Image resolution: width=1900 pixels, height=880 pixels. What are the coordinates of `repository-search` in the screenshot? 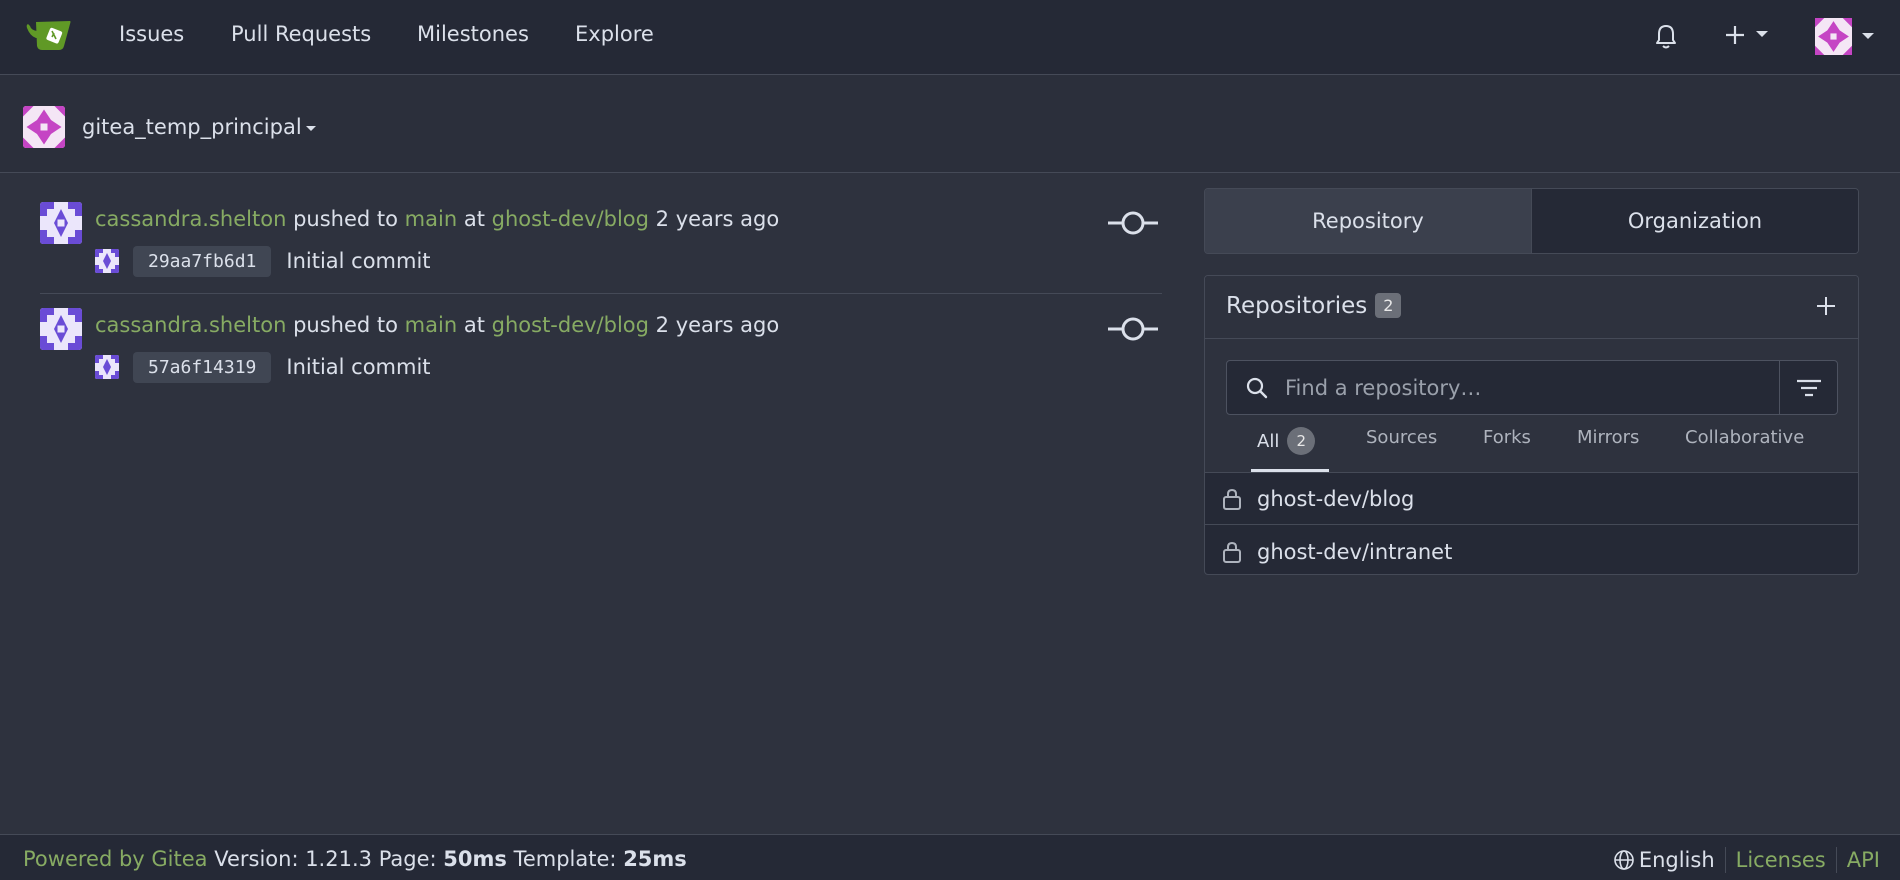 It's located at (1532, 387).